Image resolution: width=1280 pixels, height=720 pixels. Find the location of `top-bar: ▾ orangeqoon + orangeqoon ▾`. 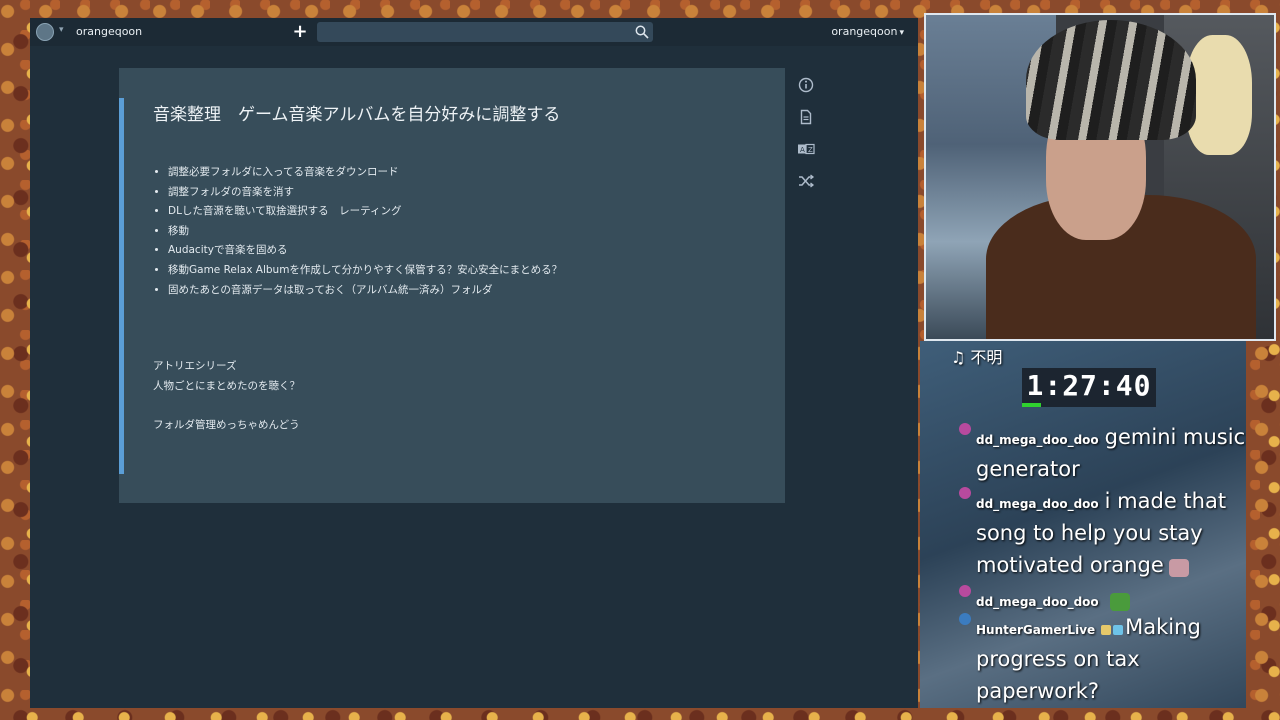

top-bar: ▾ orangeqoon + orangeqoon ▾ is located at coordinates (474, 32).